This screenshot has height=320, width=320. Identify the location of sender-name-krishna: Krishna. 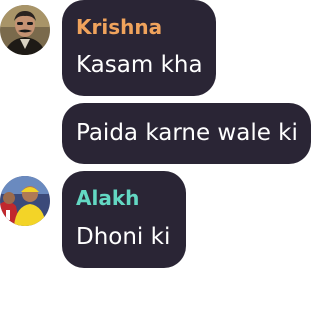
(119, 27).